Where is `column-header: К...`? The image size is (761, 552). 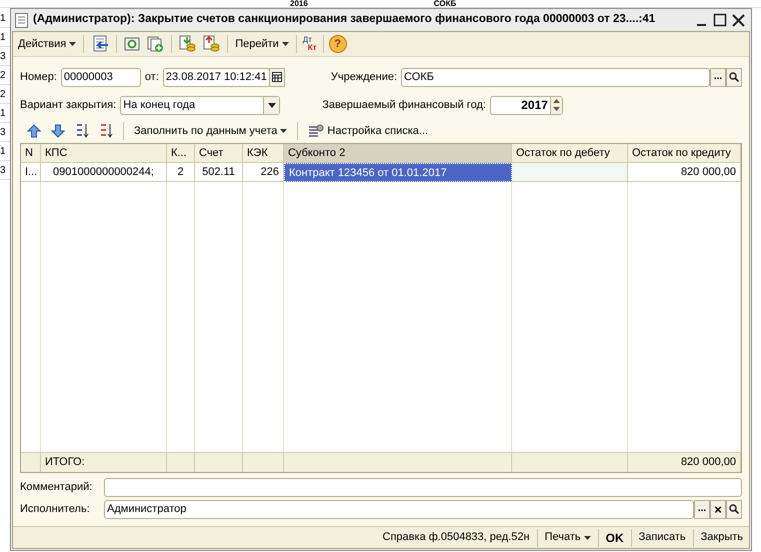
column-header: К... is located at coordinates (181, 153).